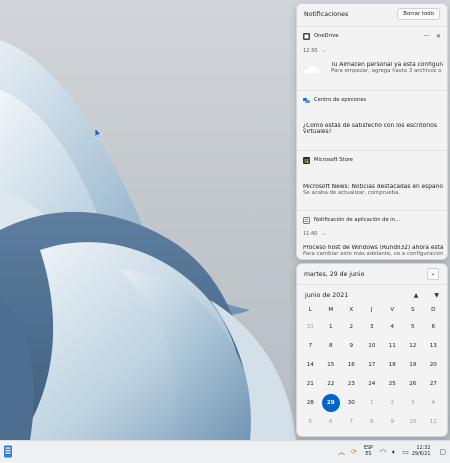 The width and height of the screenshot is (450, 463). I want to click on notification-time: 11:40, so click(310, 234).